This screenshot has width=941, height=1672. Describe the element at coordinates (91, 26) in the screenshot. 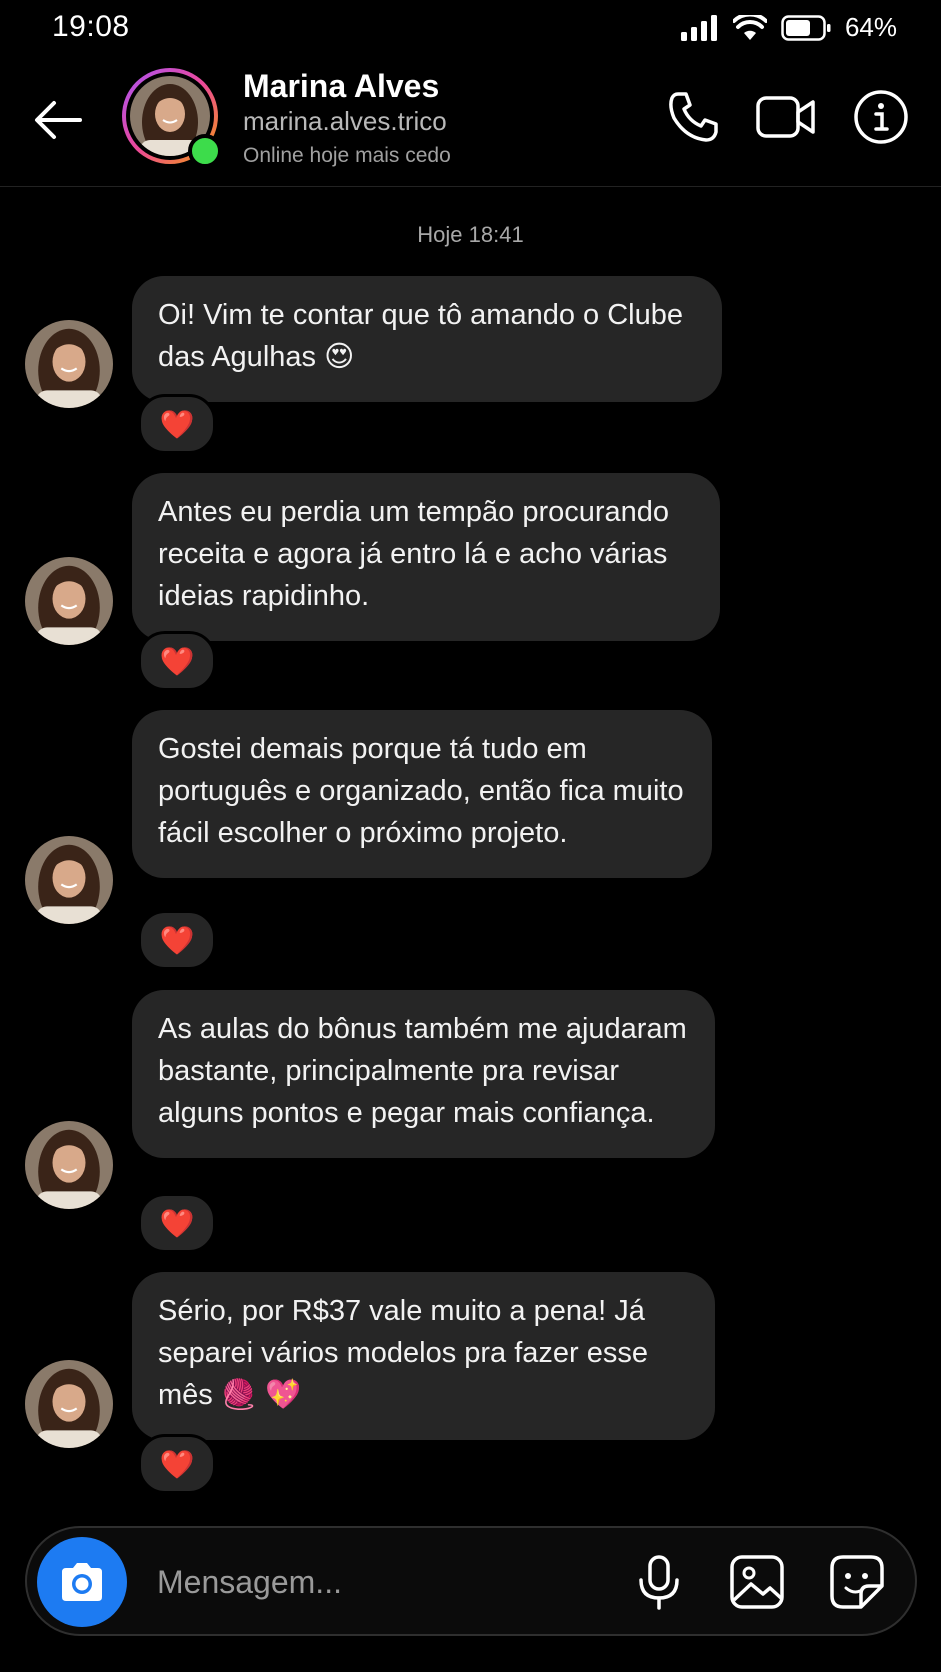

I see `status-time: 19:08` at that location.